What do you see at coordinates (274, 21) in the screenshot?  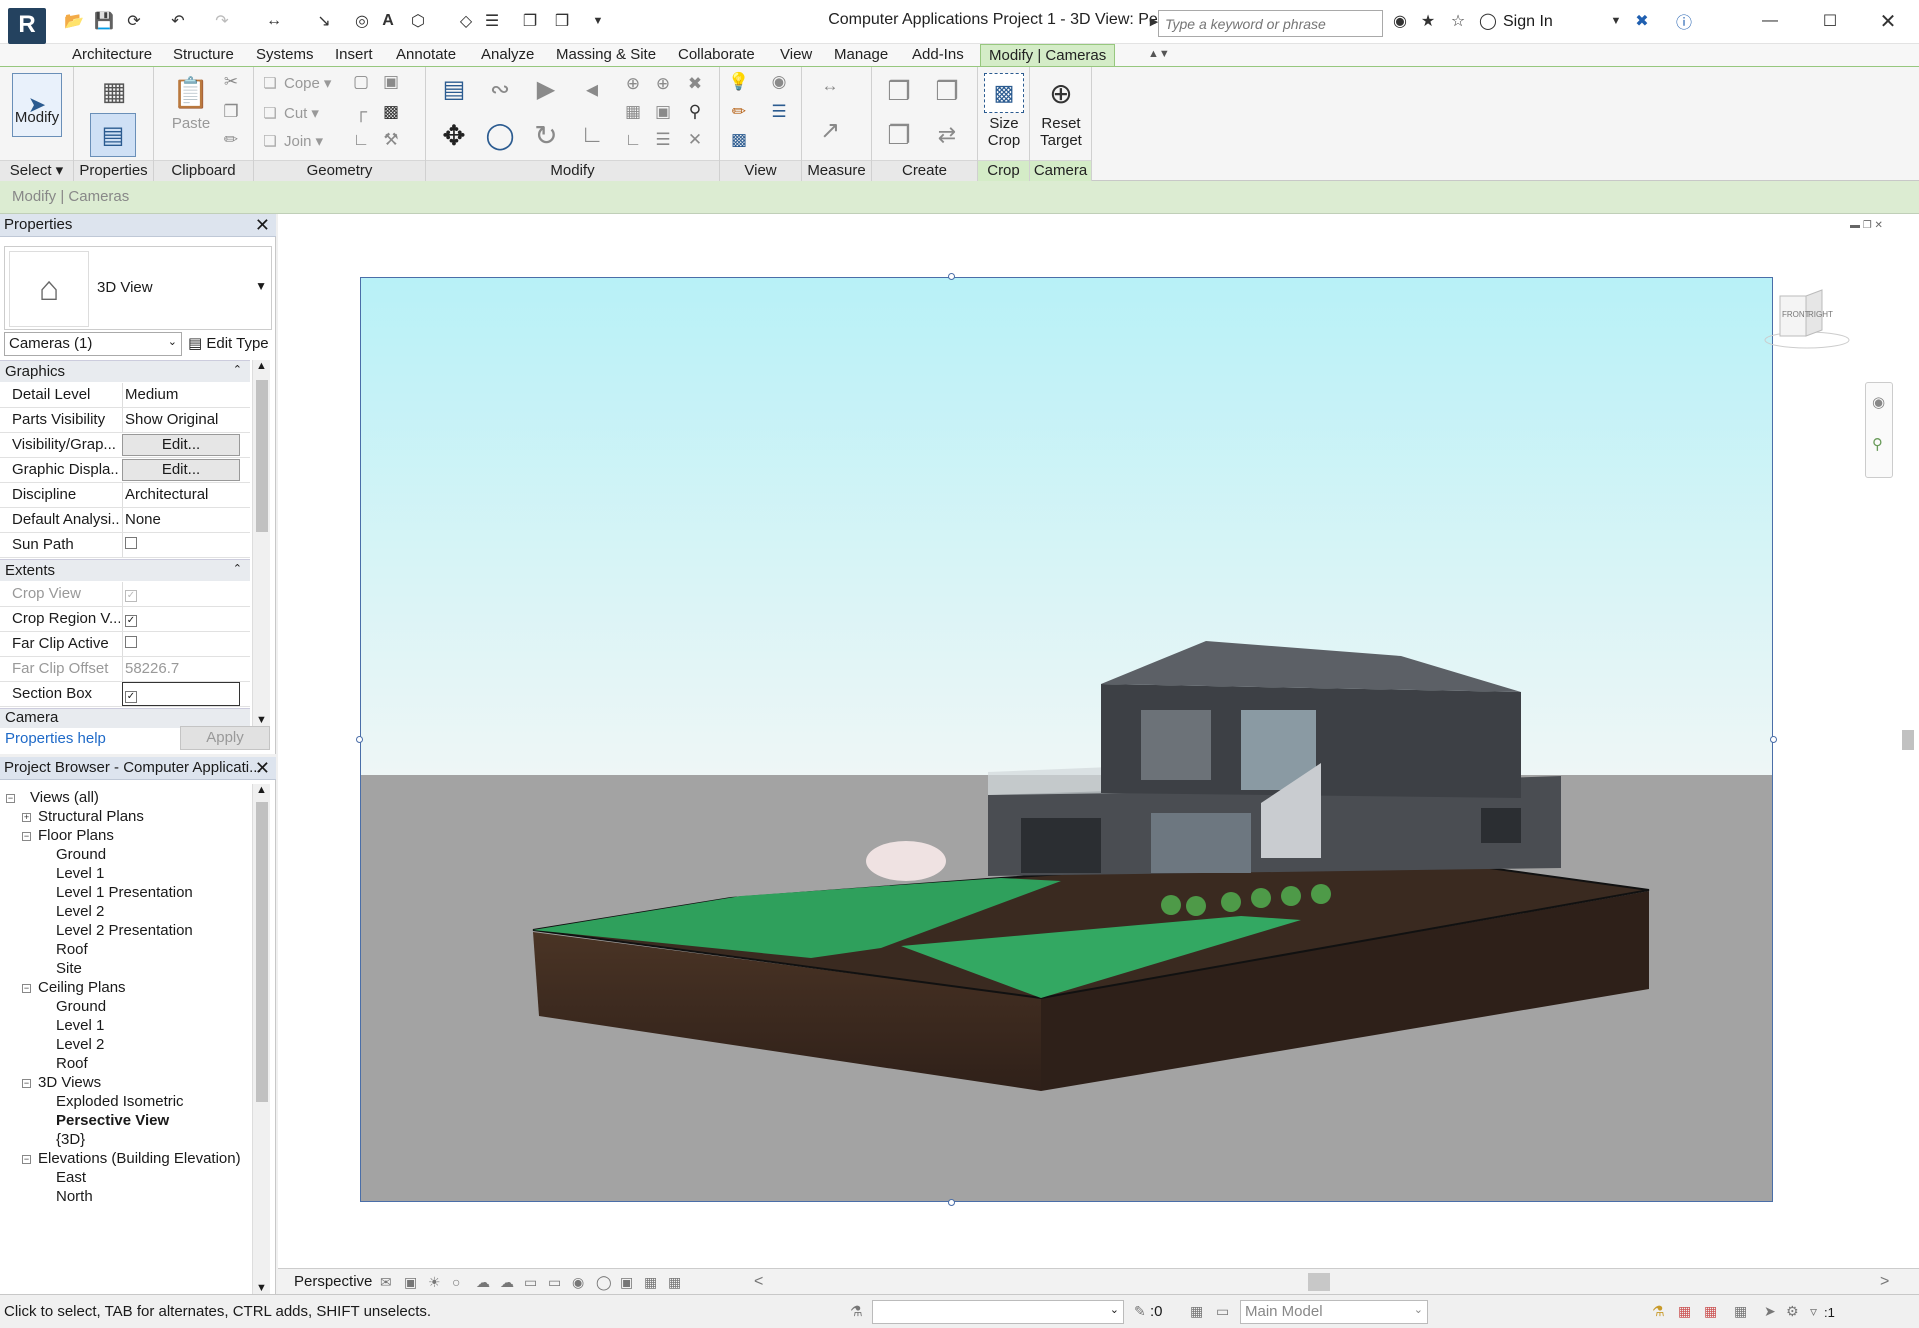 I see `measure-icon: ↔` at bounding box center [274, 21].